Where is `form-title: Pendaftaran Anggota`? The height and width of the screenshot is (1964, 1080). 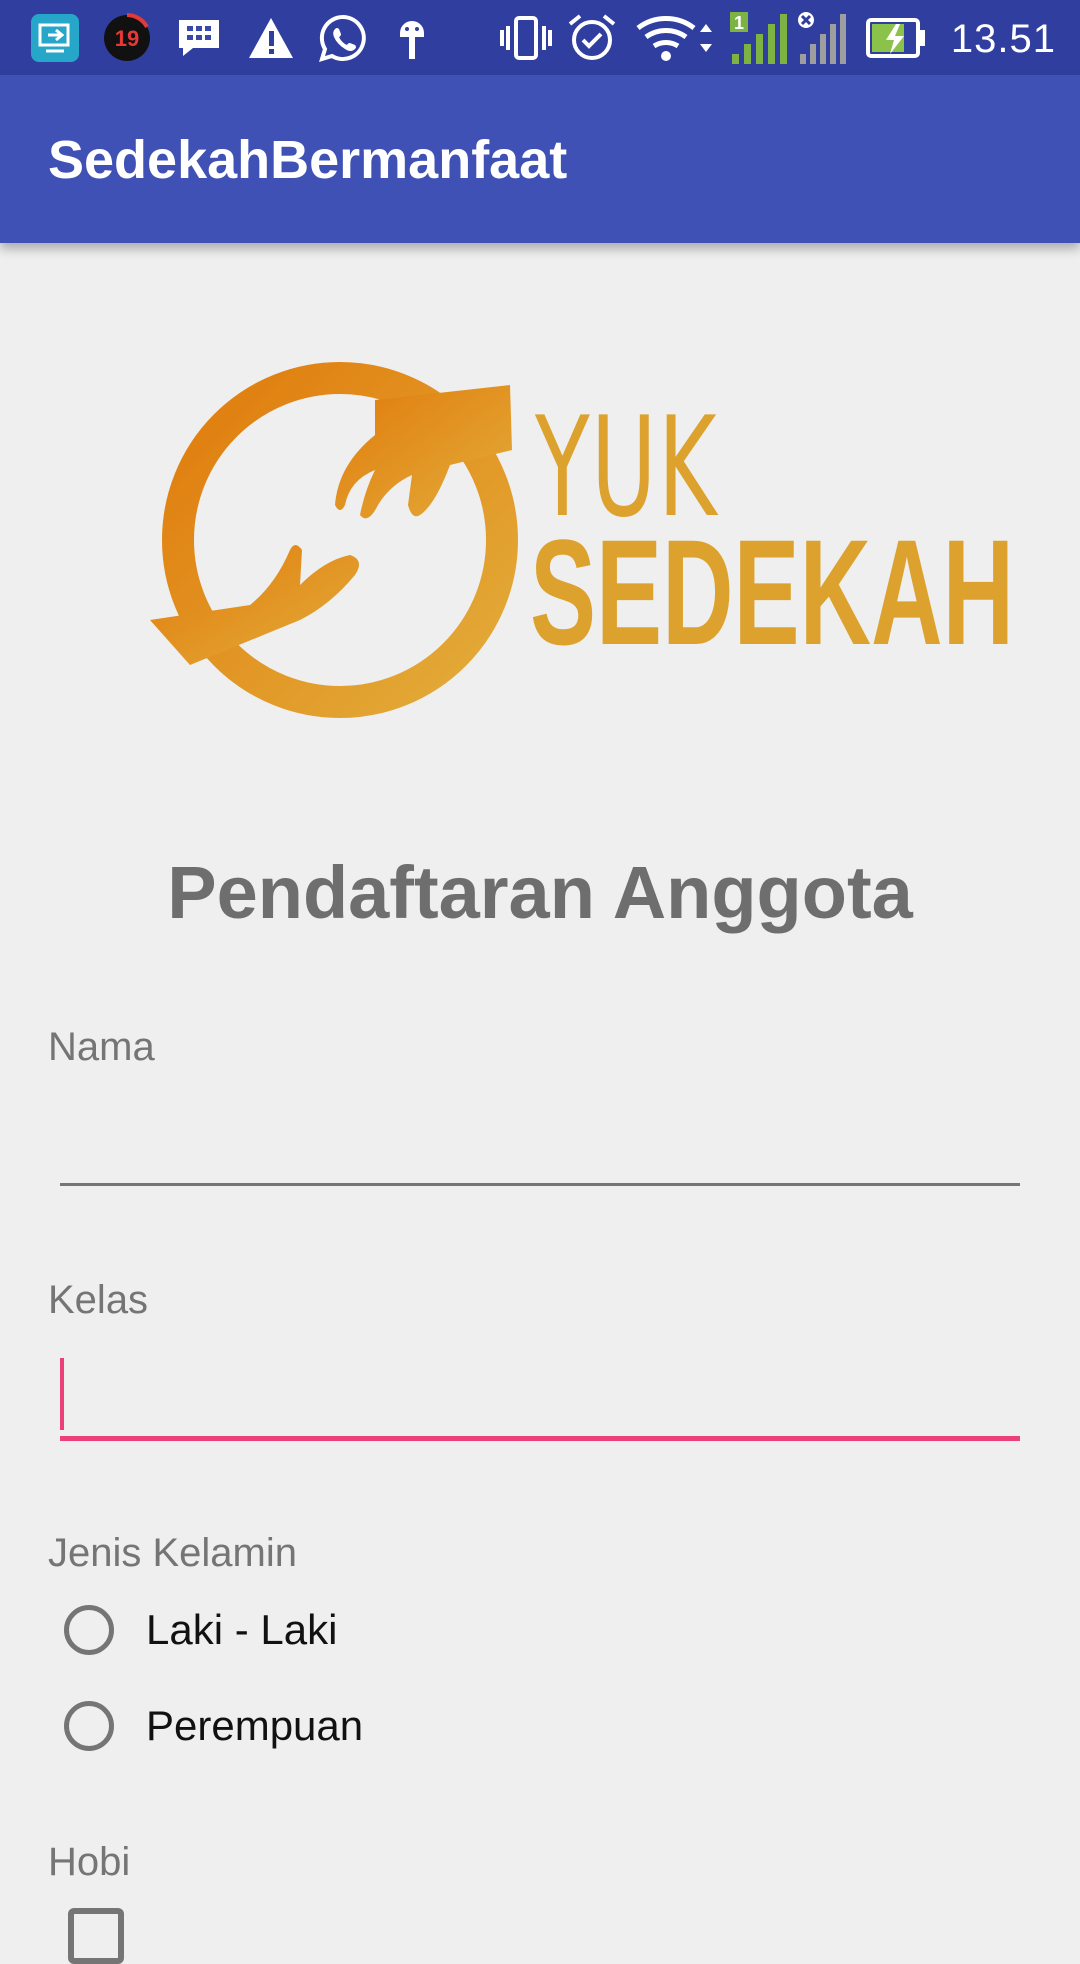
form-title: Pendaftaran Anggota is located at coordinates (540, 892).